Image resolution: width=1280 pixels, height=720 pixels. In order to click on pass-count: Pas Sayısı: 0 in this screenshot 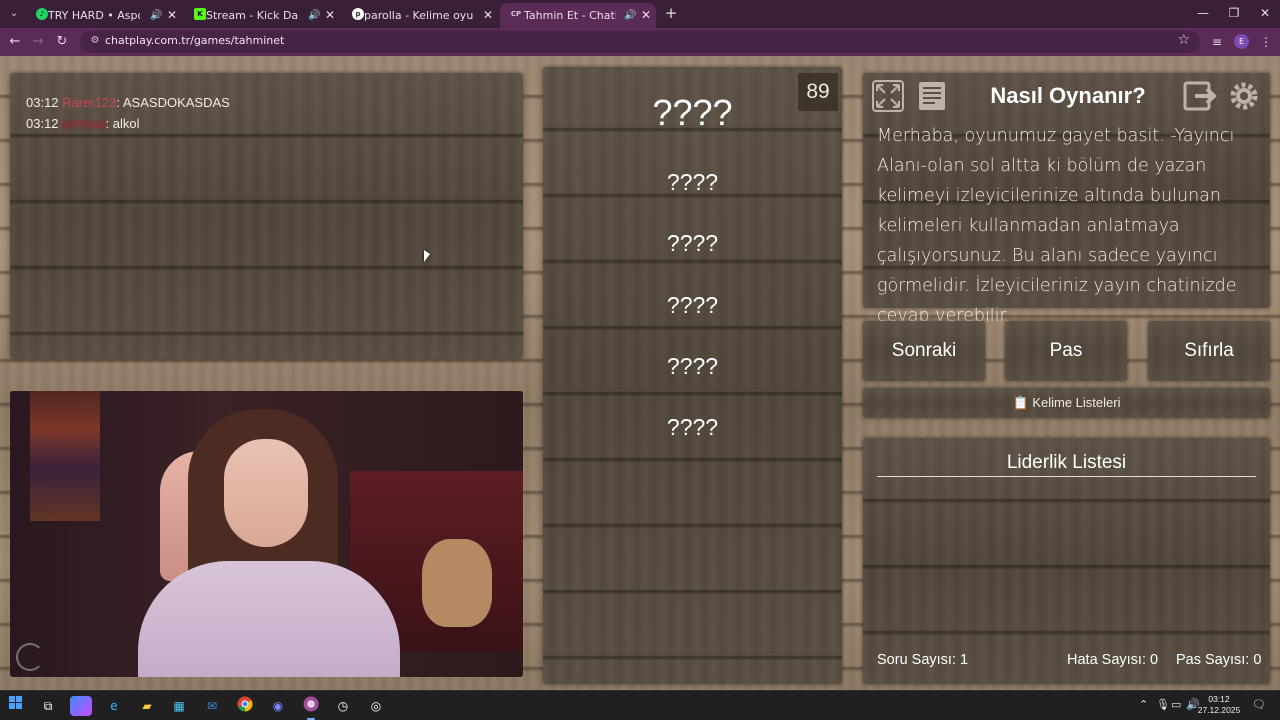, I will do `click(1219, 660)`.